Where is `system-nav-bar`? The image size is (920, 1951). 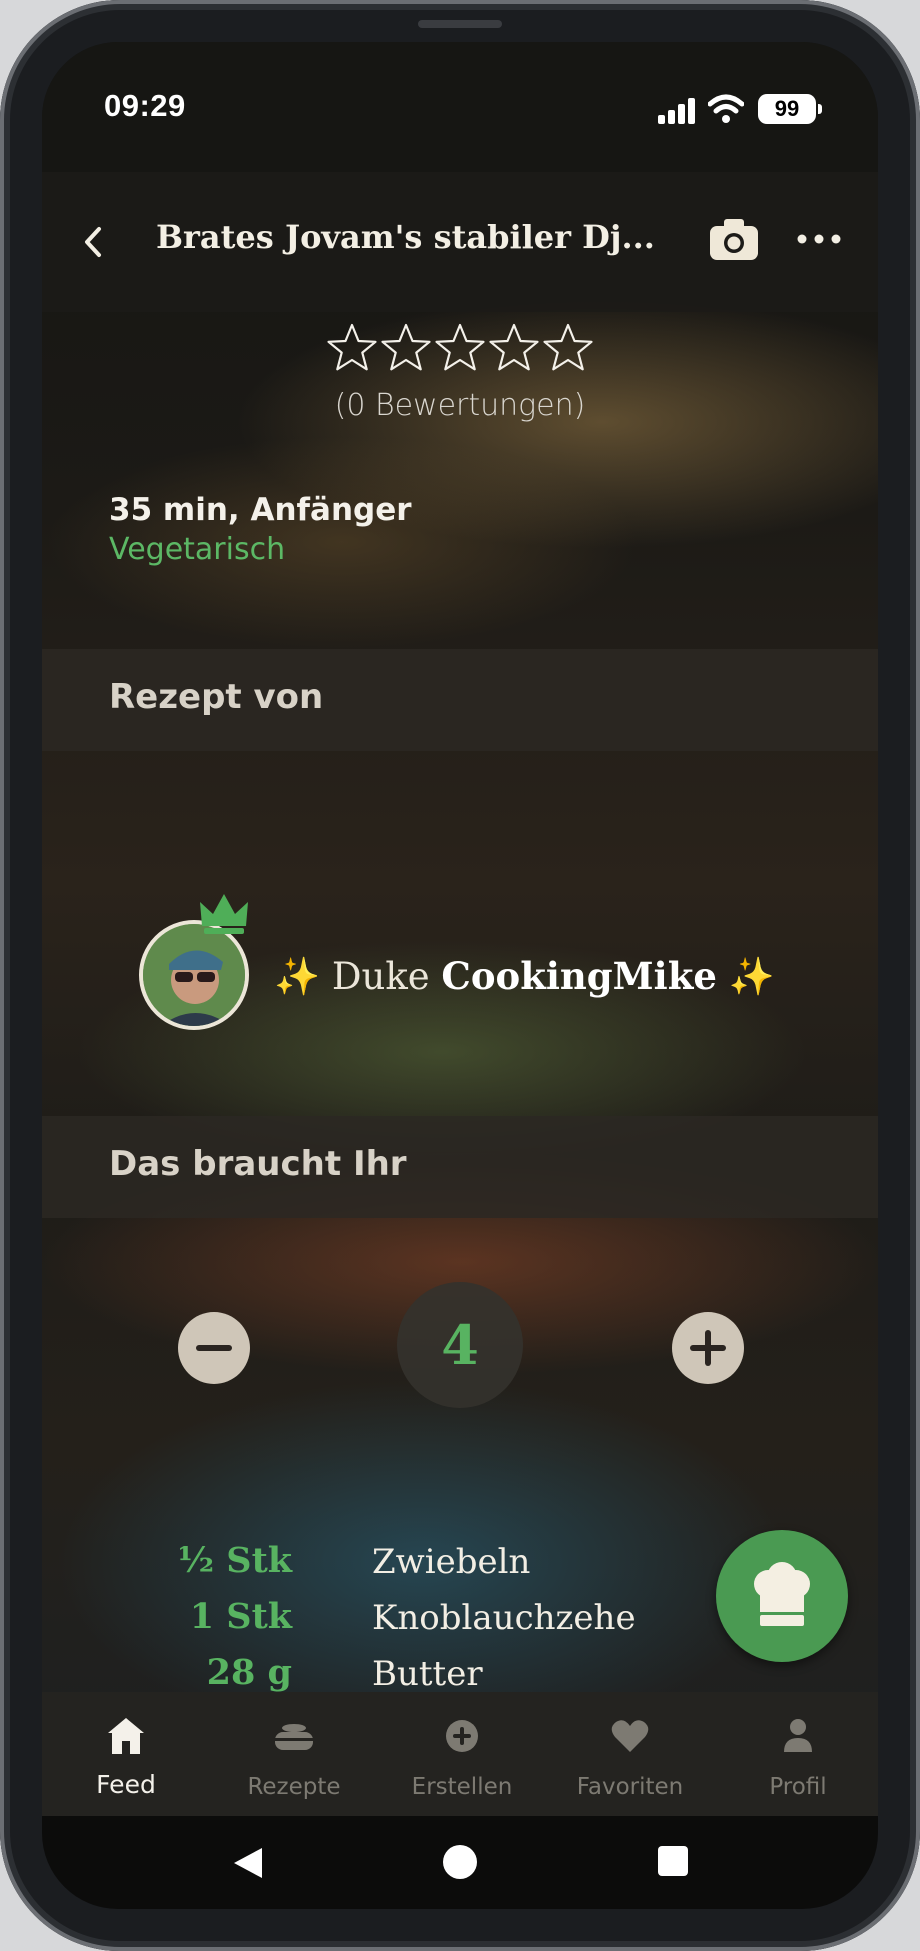 system-nav-bar is located at coordinates (460, 1862).